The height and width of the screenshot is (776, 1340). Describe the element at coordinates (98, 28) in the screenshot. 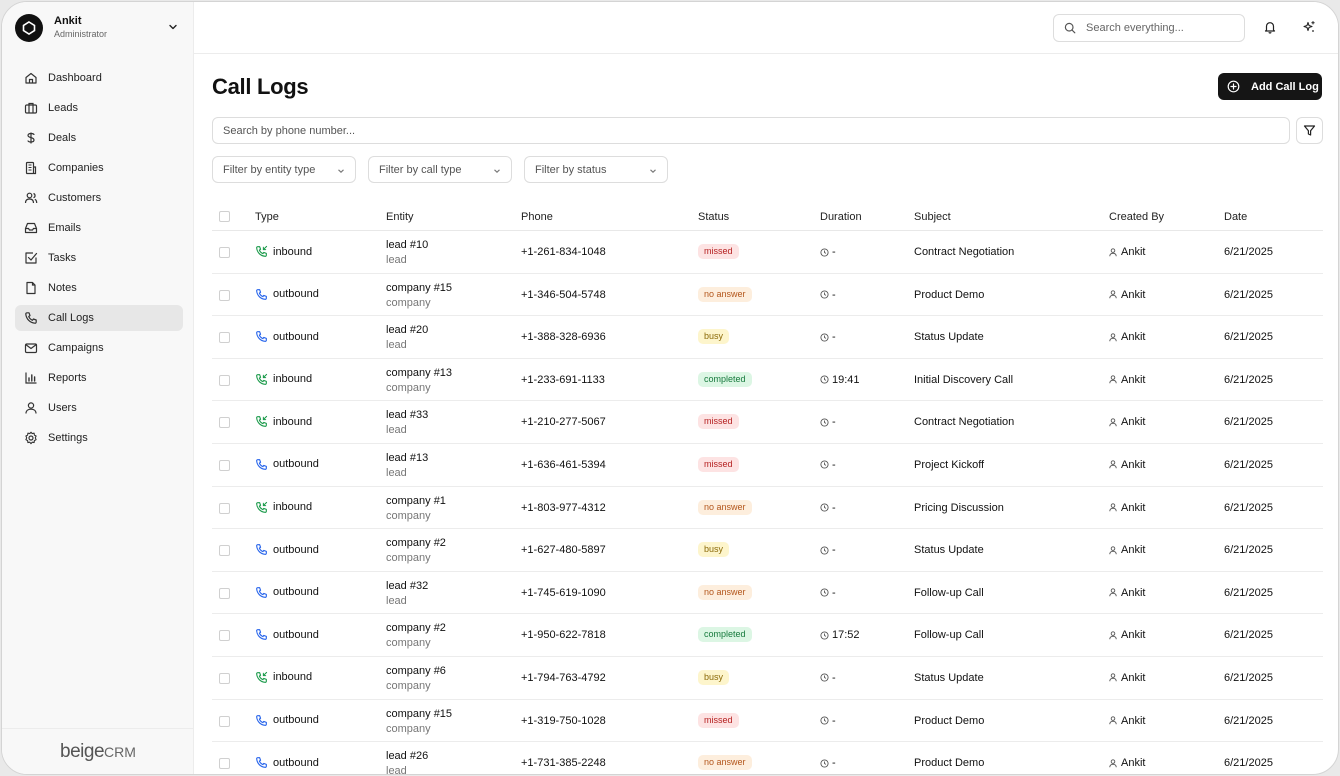

I see `user-menu: Ankit Administrator` at that location.